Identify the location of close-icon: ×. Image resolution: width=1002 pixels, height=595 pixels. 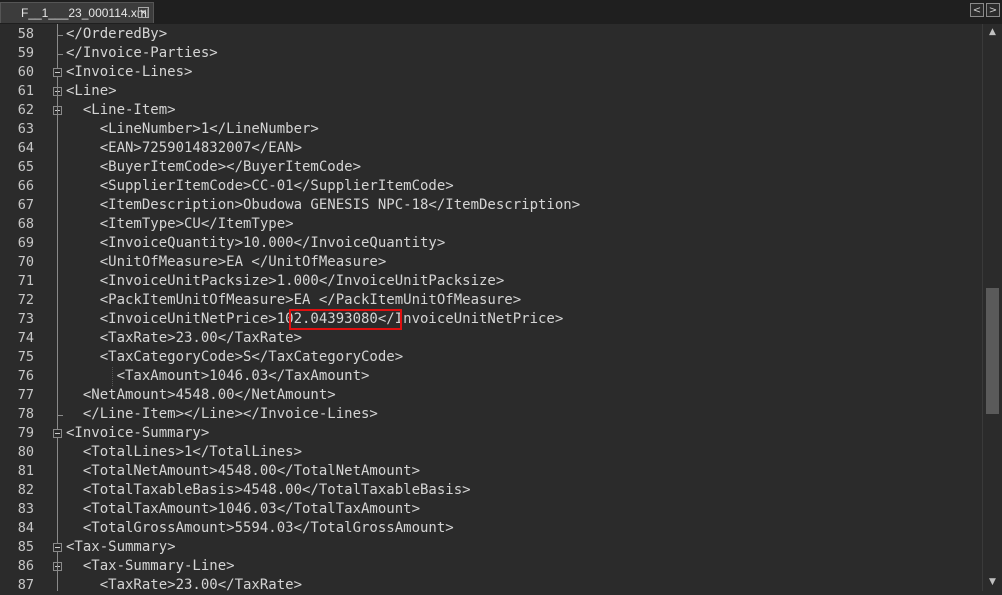
(143, 12).